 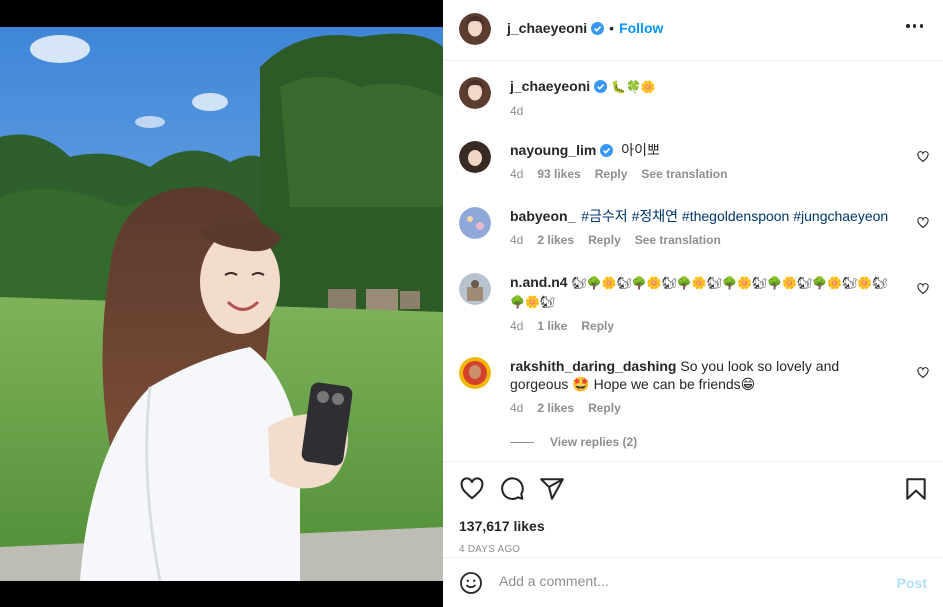 I want to click on caption-username: j_chaeyeoni, so click(x=550, y=86).